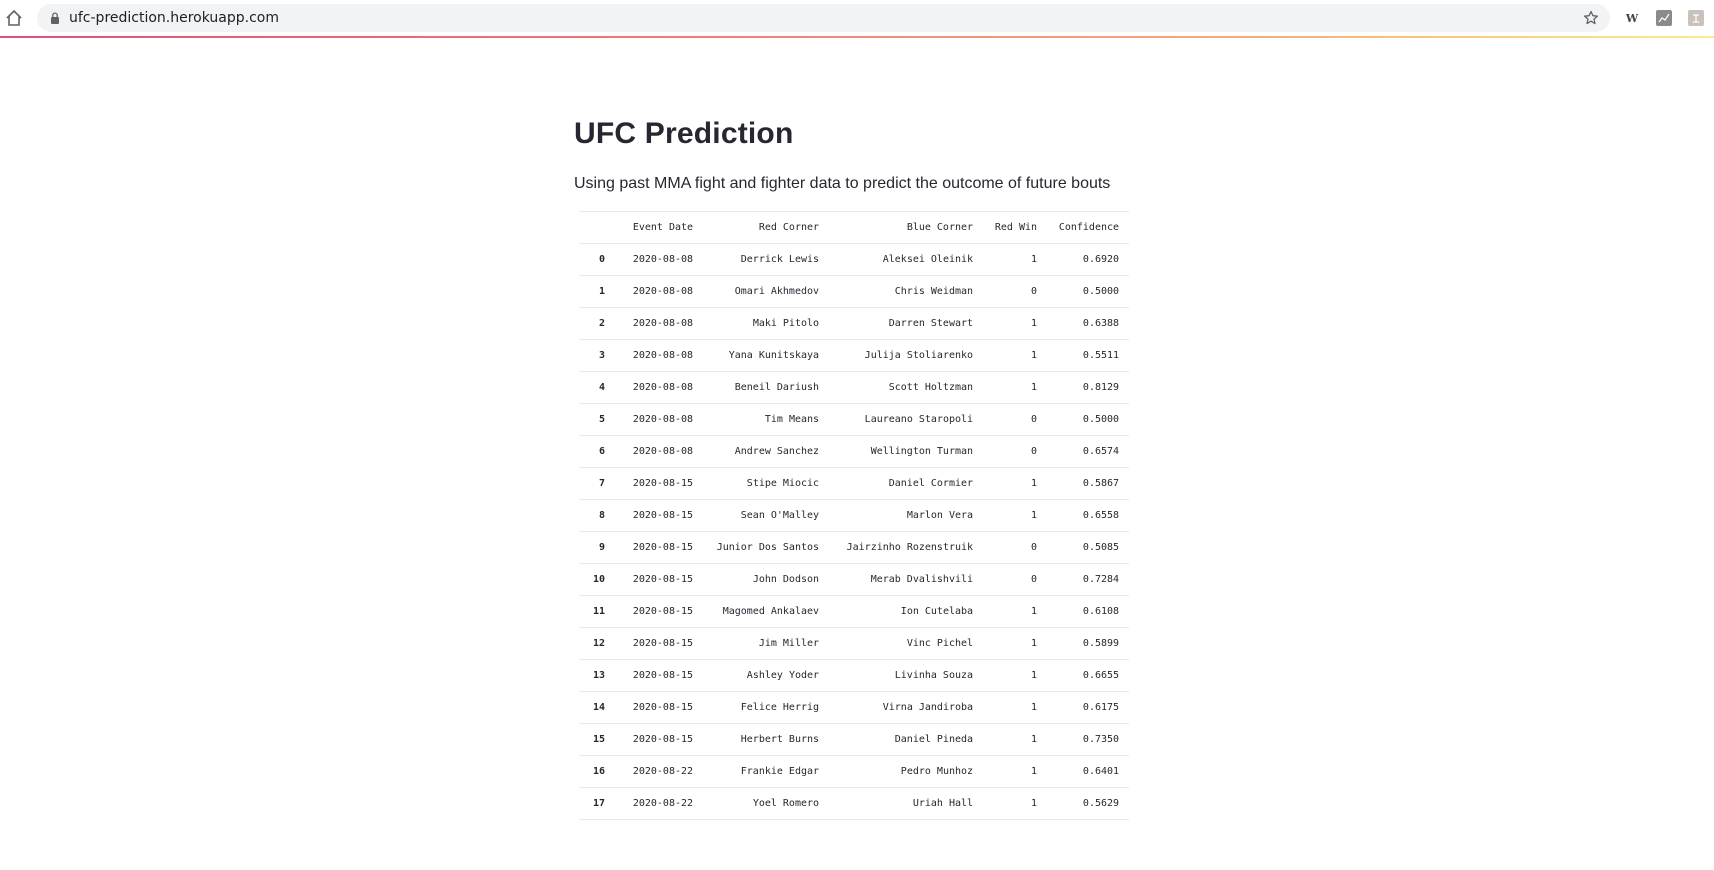  Describe the element at coordinates (906, 483) in the screenshot. I see `cell-blue-corner: Daniel Cormier` at that location.